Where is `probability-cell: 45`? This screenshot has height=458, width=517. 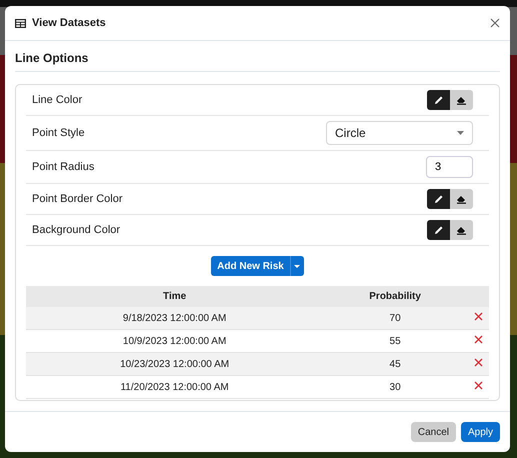 probability-cell: 45 is located at coordinates (395, 364).